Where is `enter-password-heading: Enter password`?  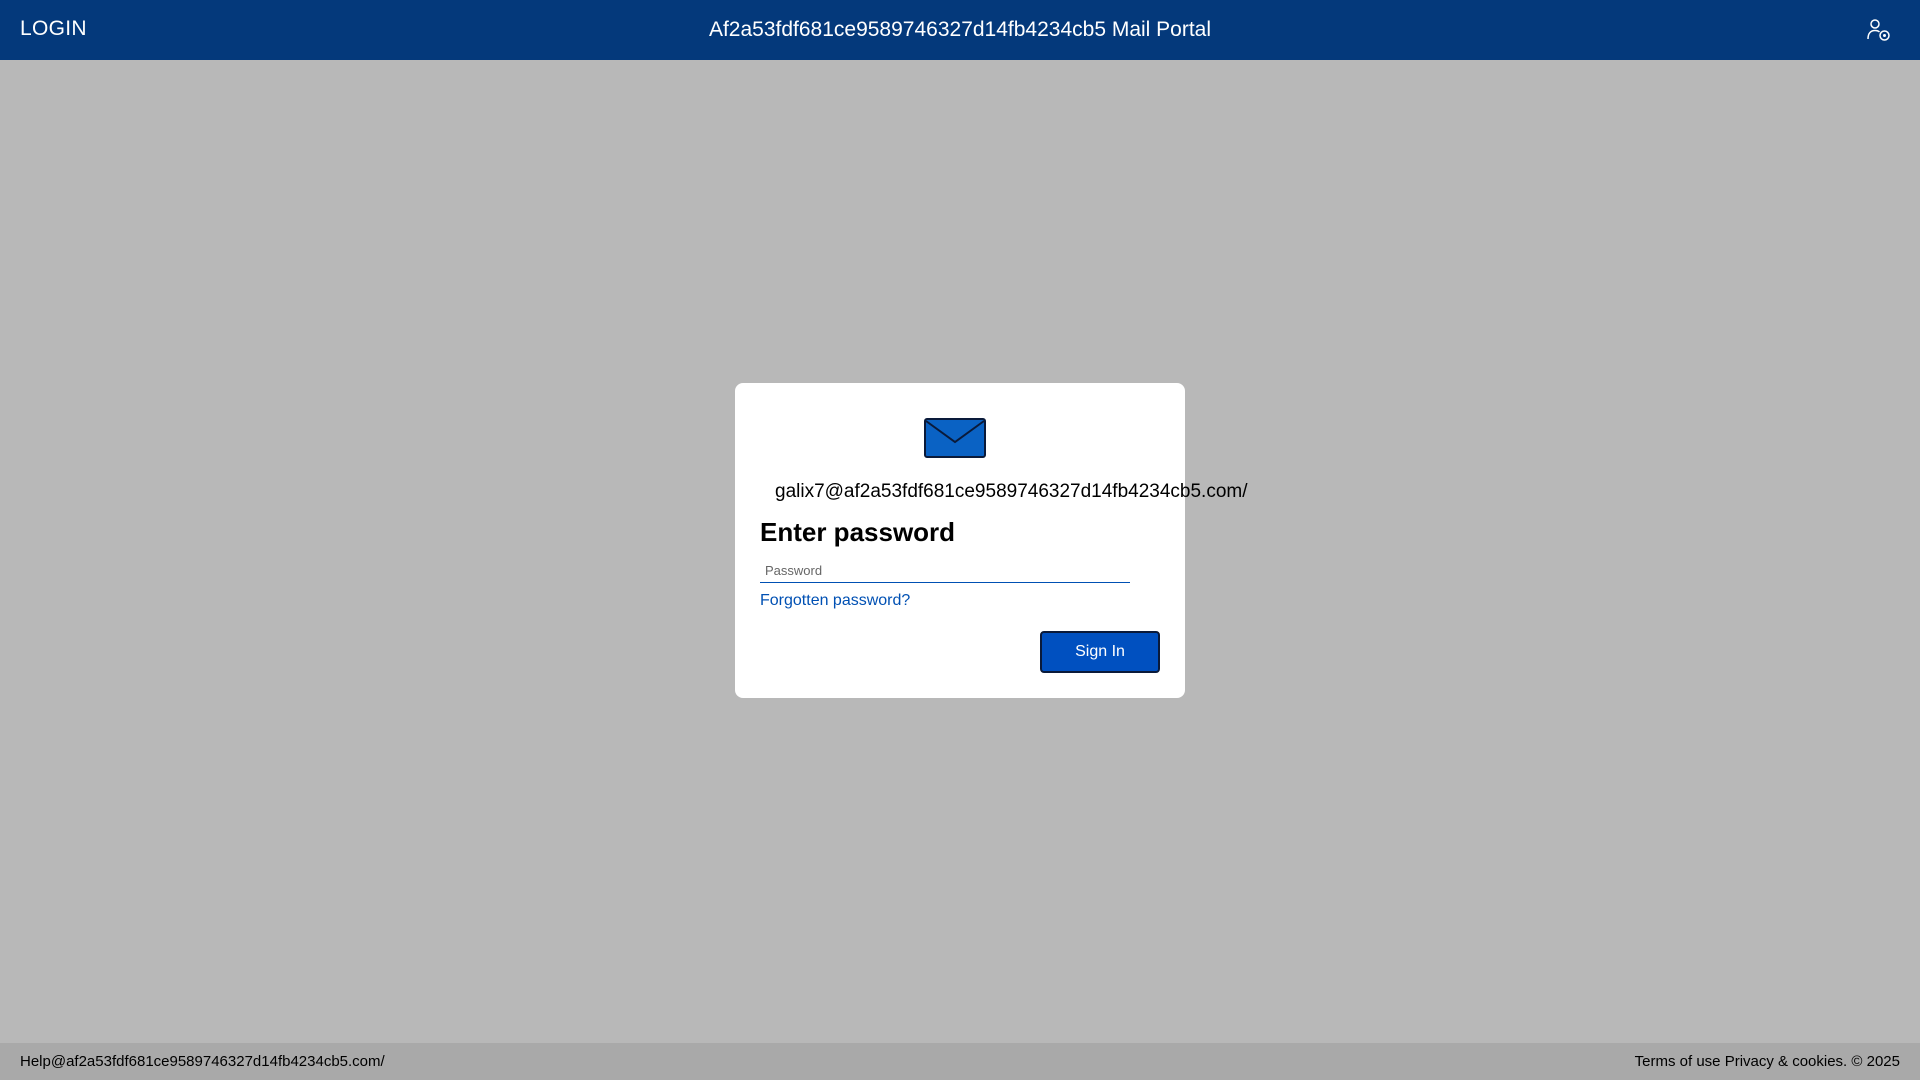 enter-password-heading: Enter password is located at coordinates (858, 532).